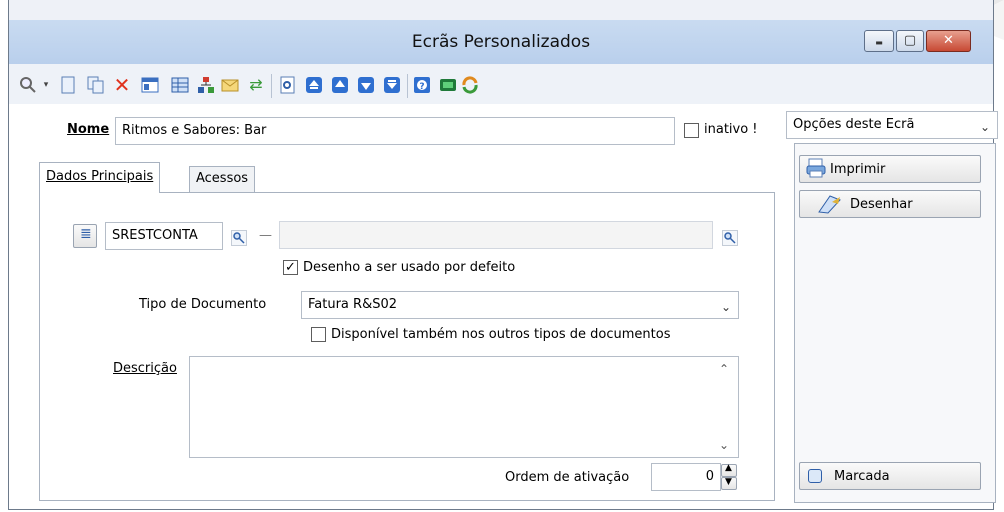 This screenshot has height=512, width=1004. Describe the element at coordinates (501, 42) in the screenshot. I see `window-title: Ecrãs Personalizados` at that location.